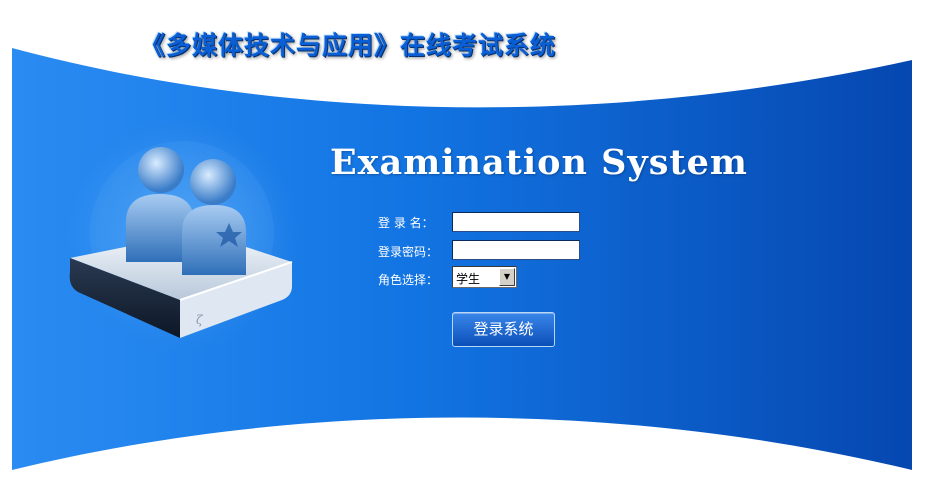 This screenshot has height=481, width=926. I want to click on password-input, so click(516, 250).